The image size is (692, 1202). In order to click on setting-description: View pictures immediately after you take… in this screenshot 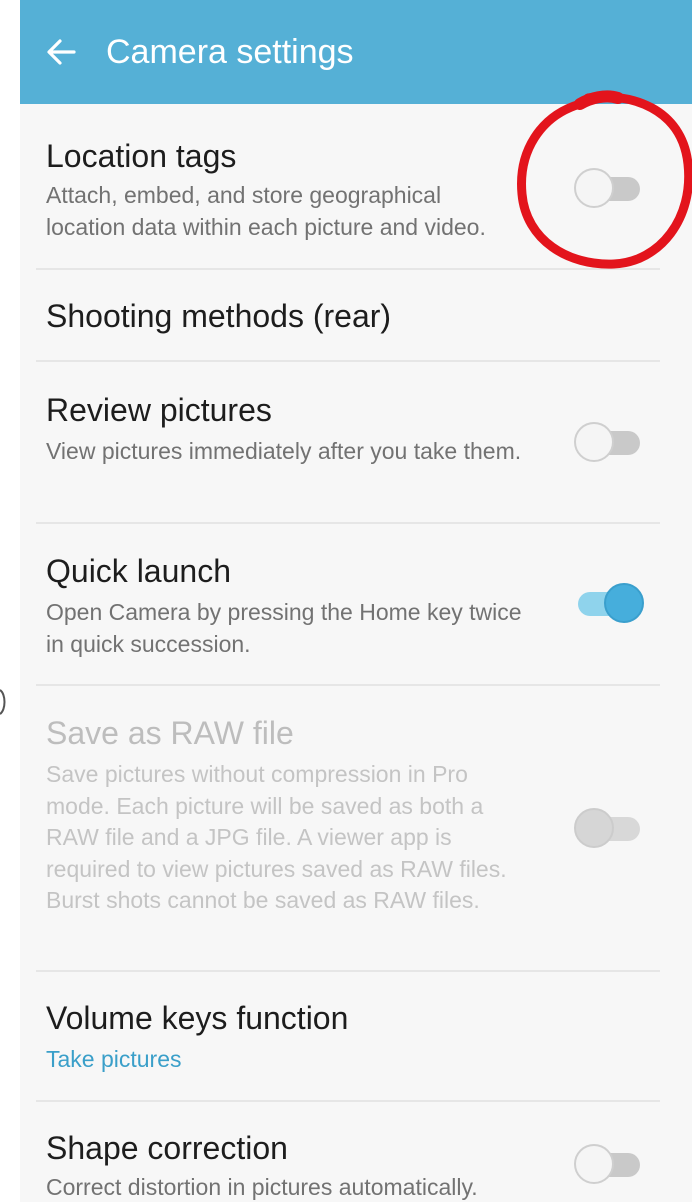, I will do `click(284, 451)`.